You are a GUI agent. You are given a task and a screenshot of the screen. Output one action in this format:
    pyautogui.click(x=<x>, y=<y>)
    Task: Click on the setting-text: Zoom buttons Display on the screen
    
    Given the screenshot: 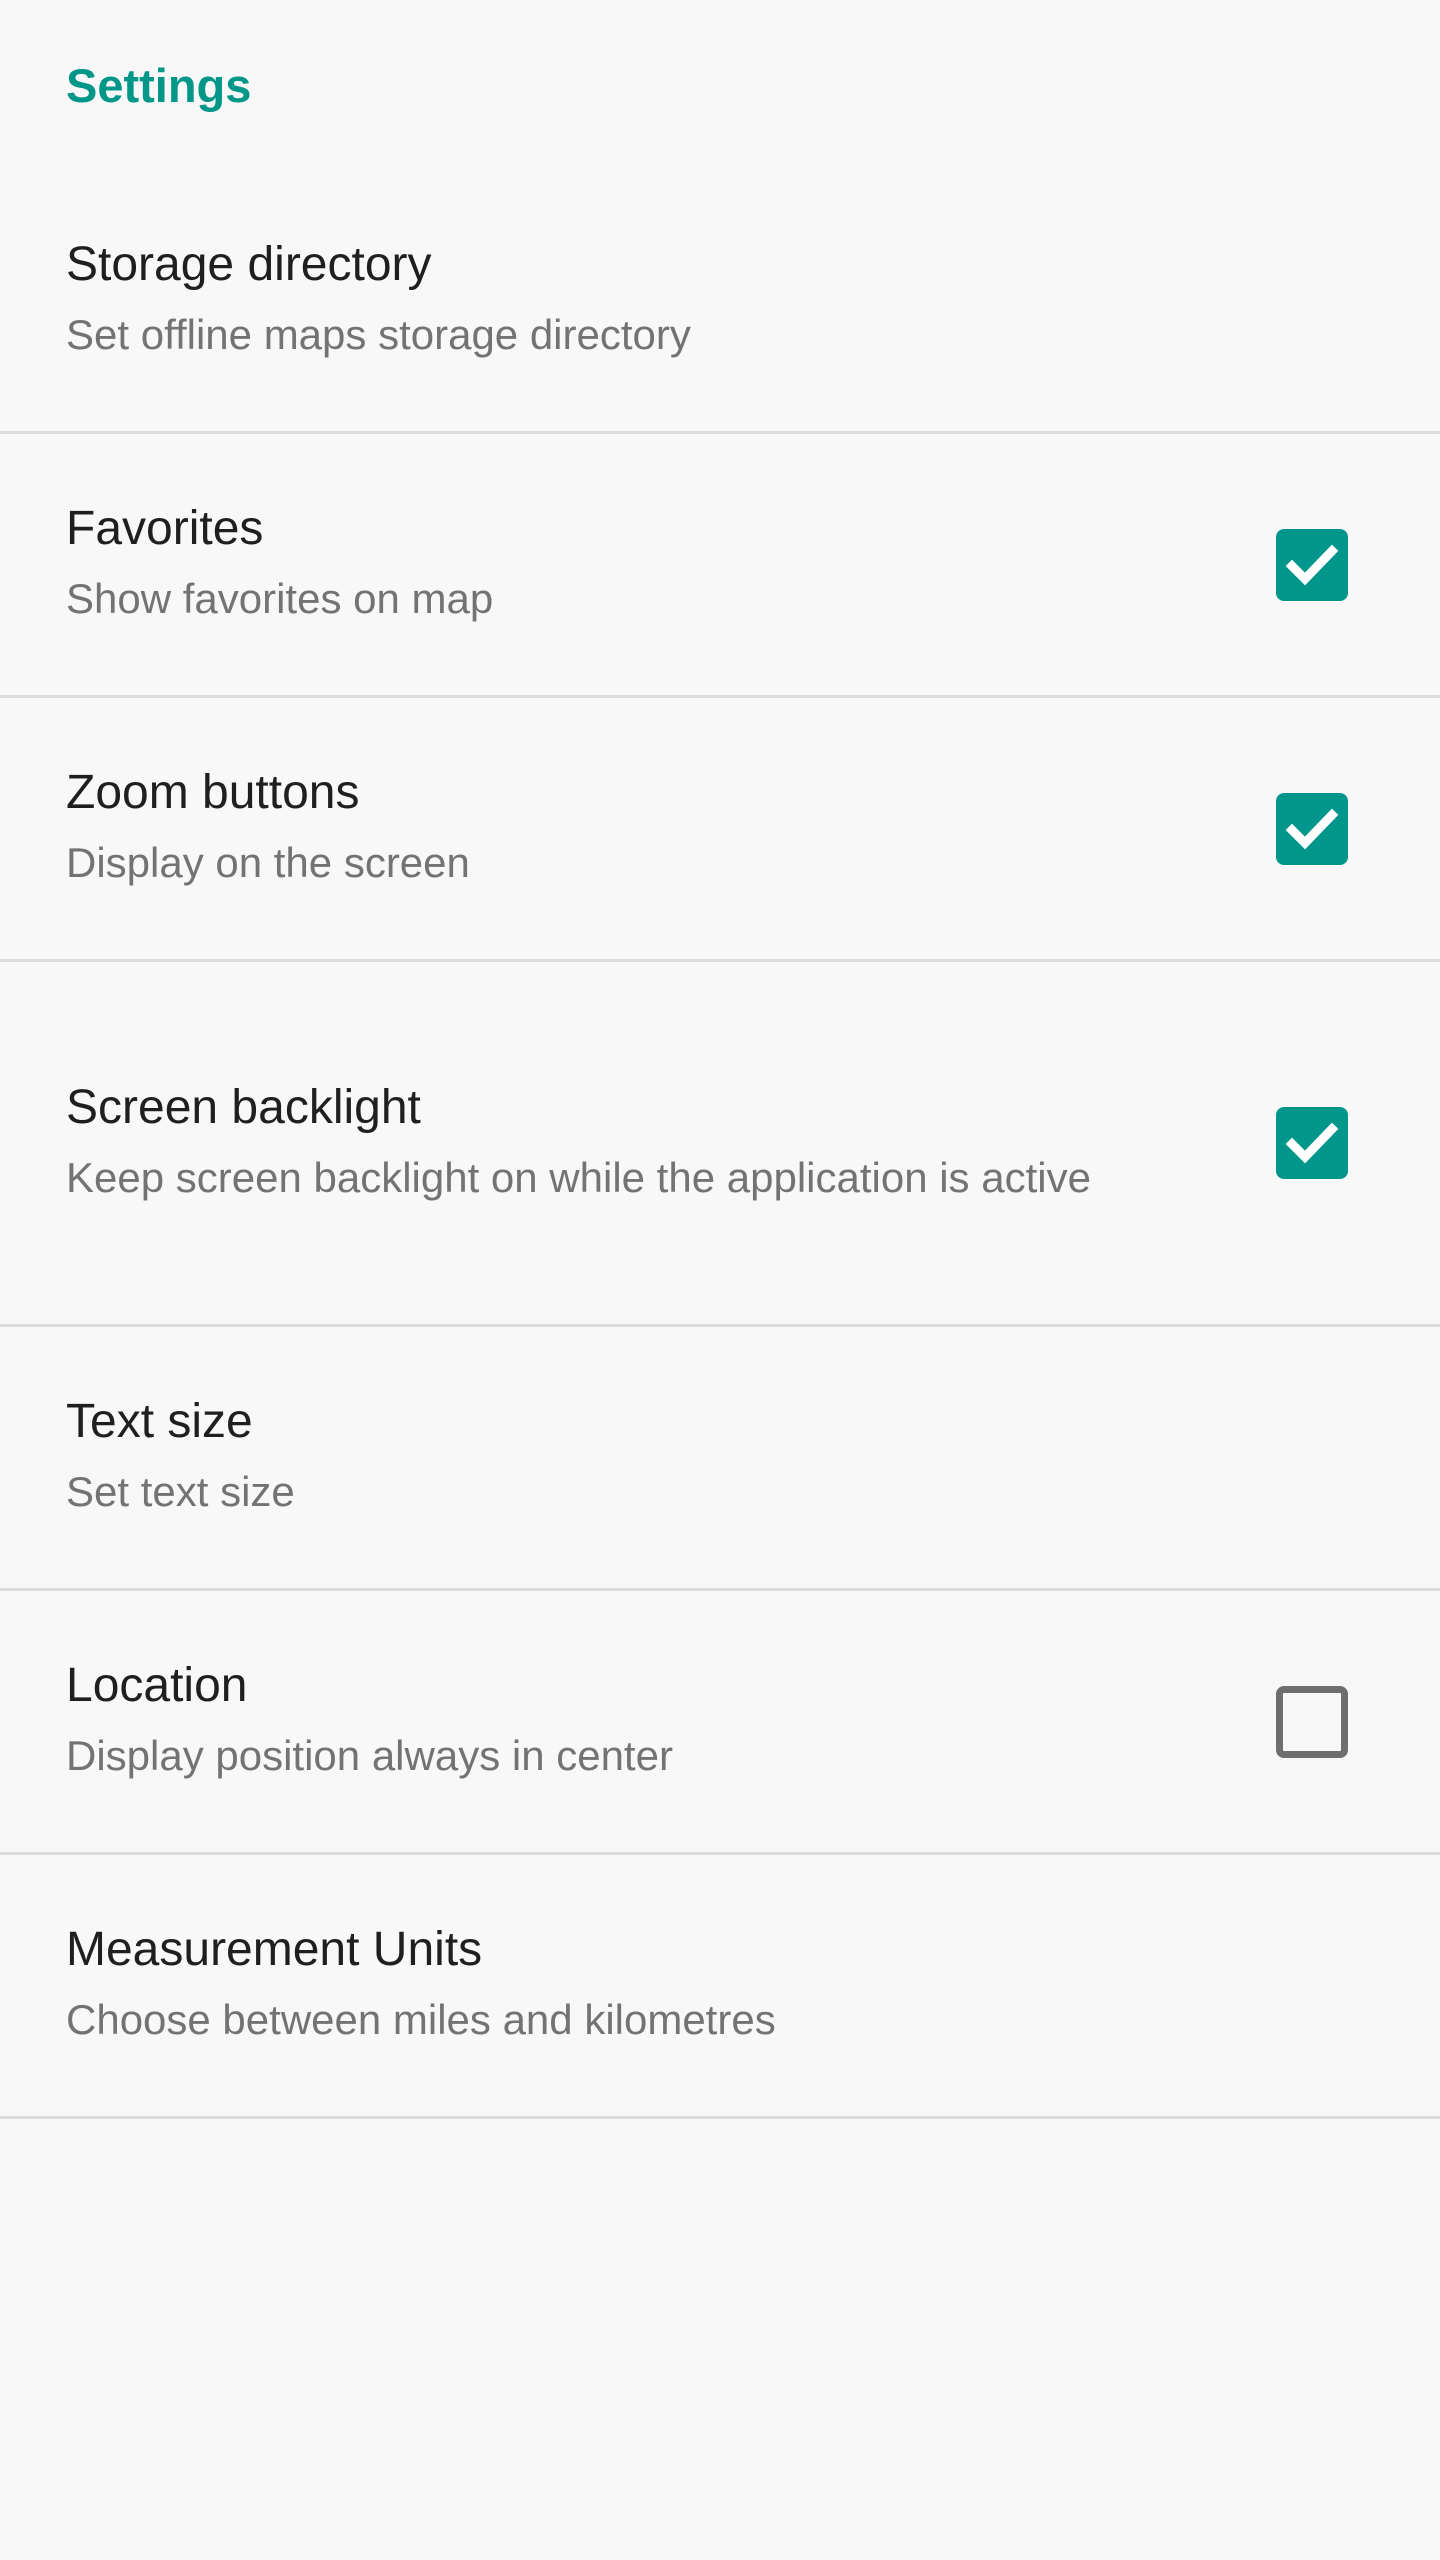 What is the action you would take?
    pyautogui.click(x=268, y=828)
    